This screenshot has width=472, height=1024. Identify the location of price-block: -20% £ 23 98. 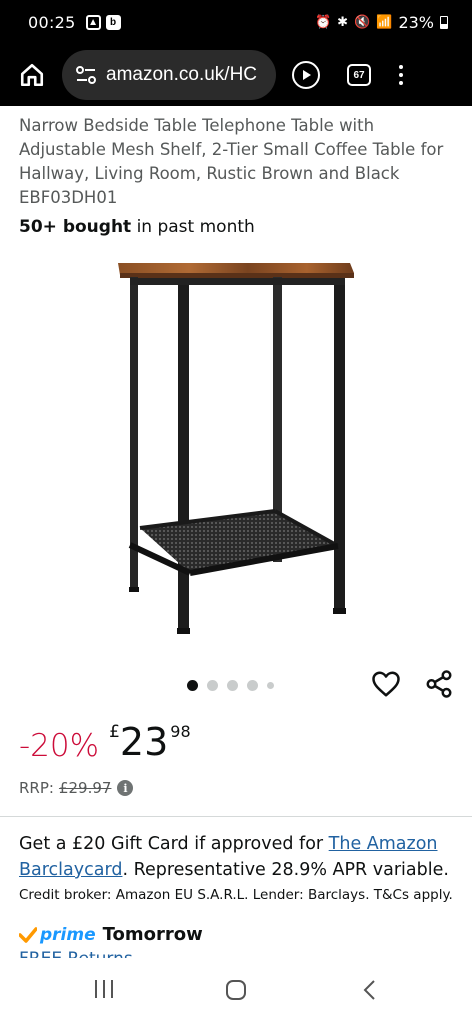
(105, 742).